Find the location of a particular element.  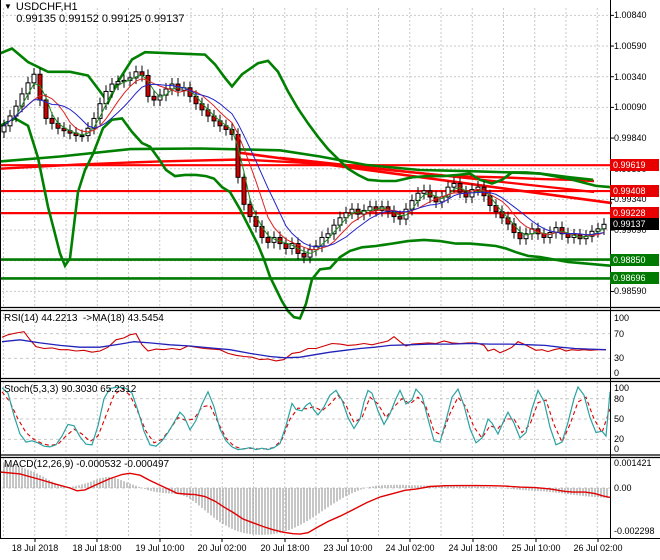

level-price-badge: 0.98850 is located at coordinates (634, 259).